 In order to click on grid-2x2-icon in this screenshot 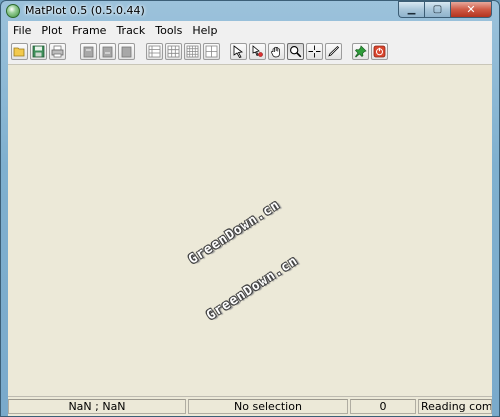, I will do `click(211, 51)`.